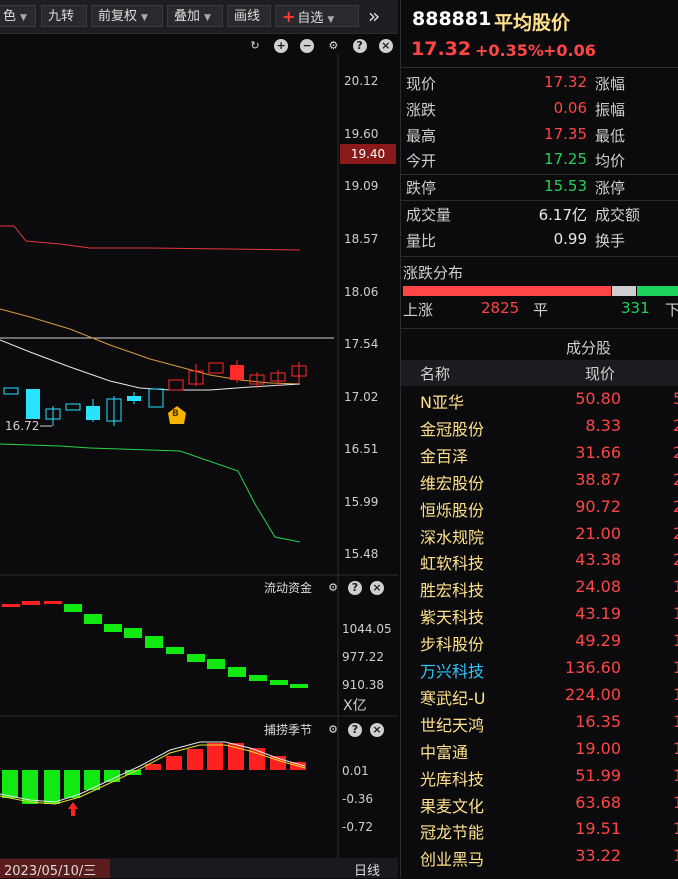 This screenshot has width=678, height=879. Describe the element at coordinates (374, 16) in the screenshot. I see `more-double-chevron-icon: »` at that location.